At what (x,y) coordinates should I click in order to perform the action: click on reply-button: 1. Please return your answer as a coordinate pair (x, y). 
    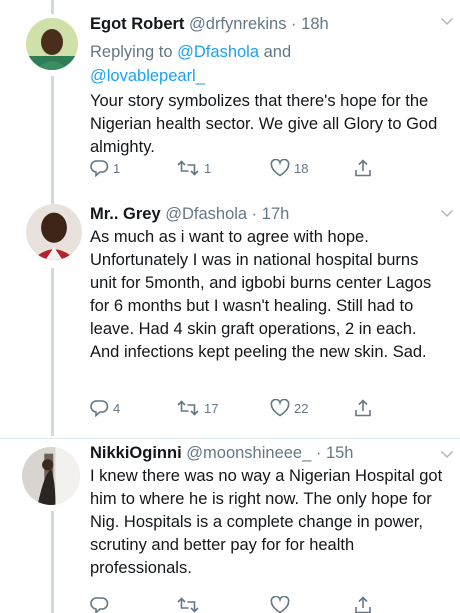
    Looking at the image, I should click on (105, 168).